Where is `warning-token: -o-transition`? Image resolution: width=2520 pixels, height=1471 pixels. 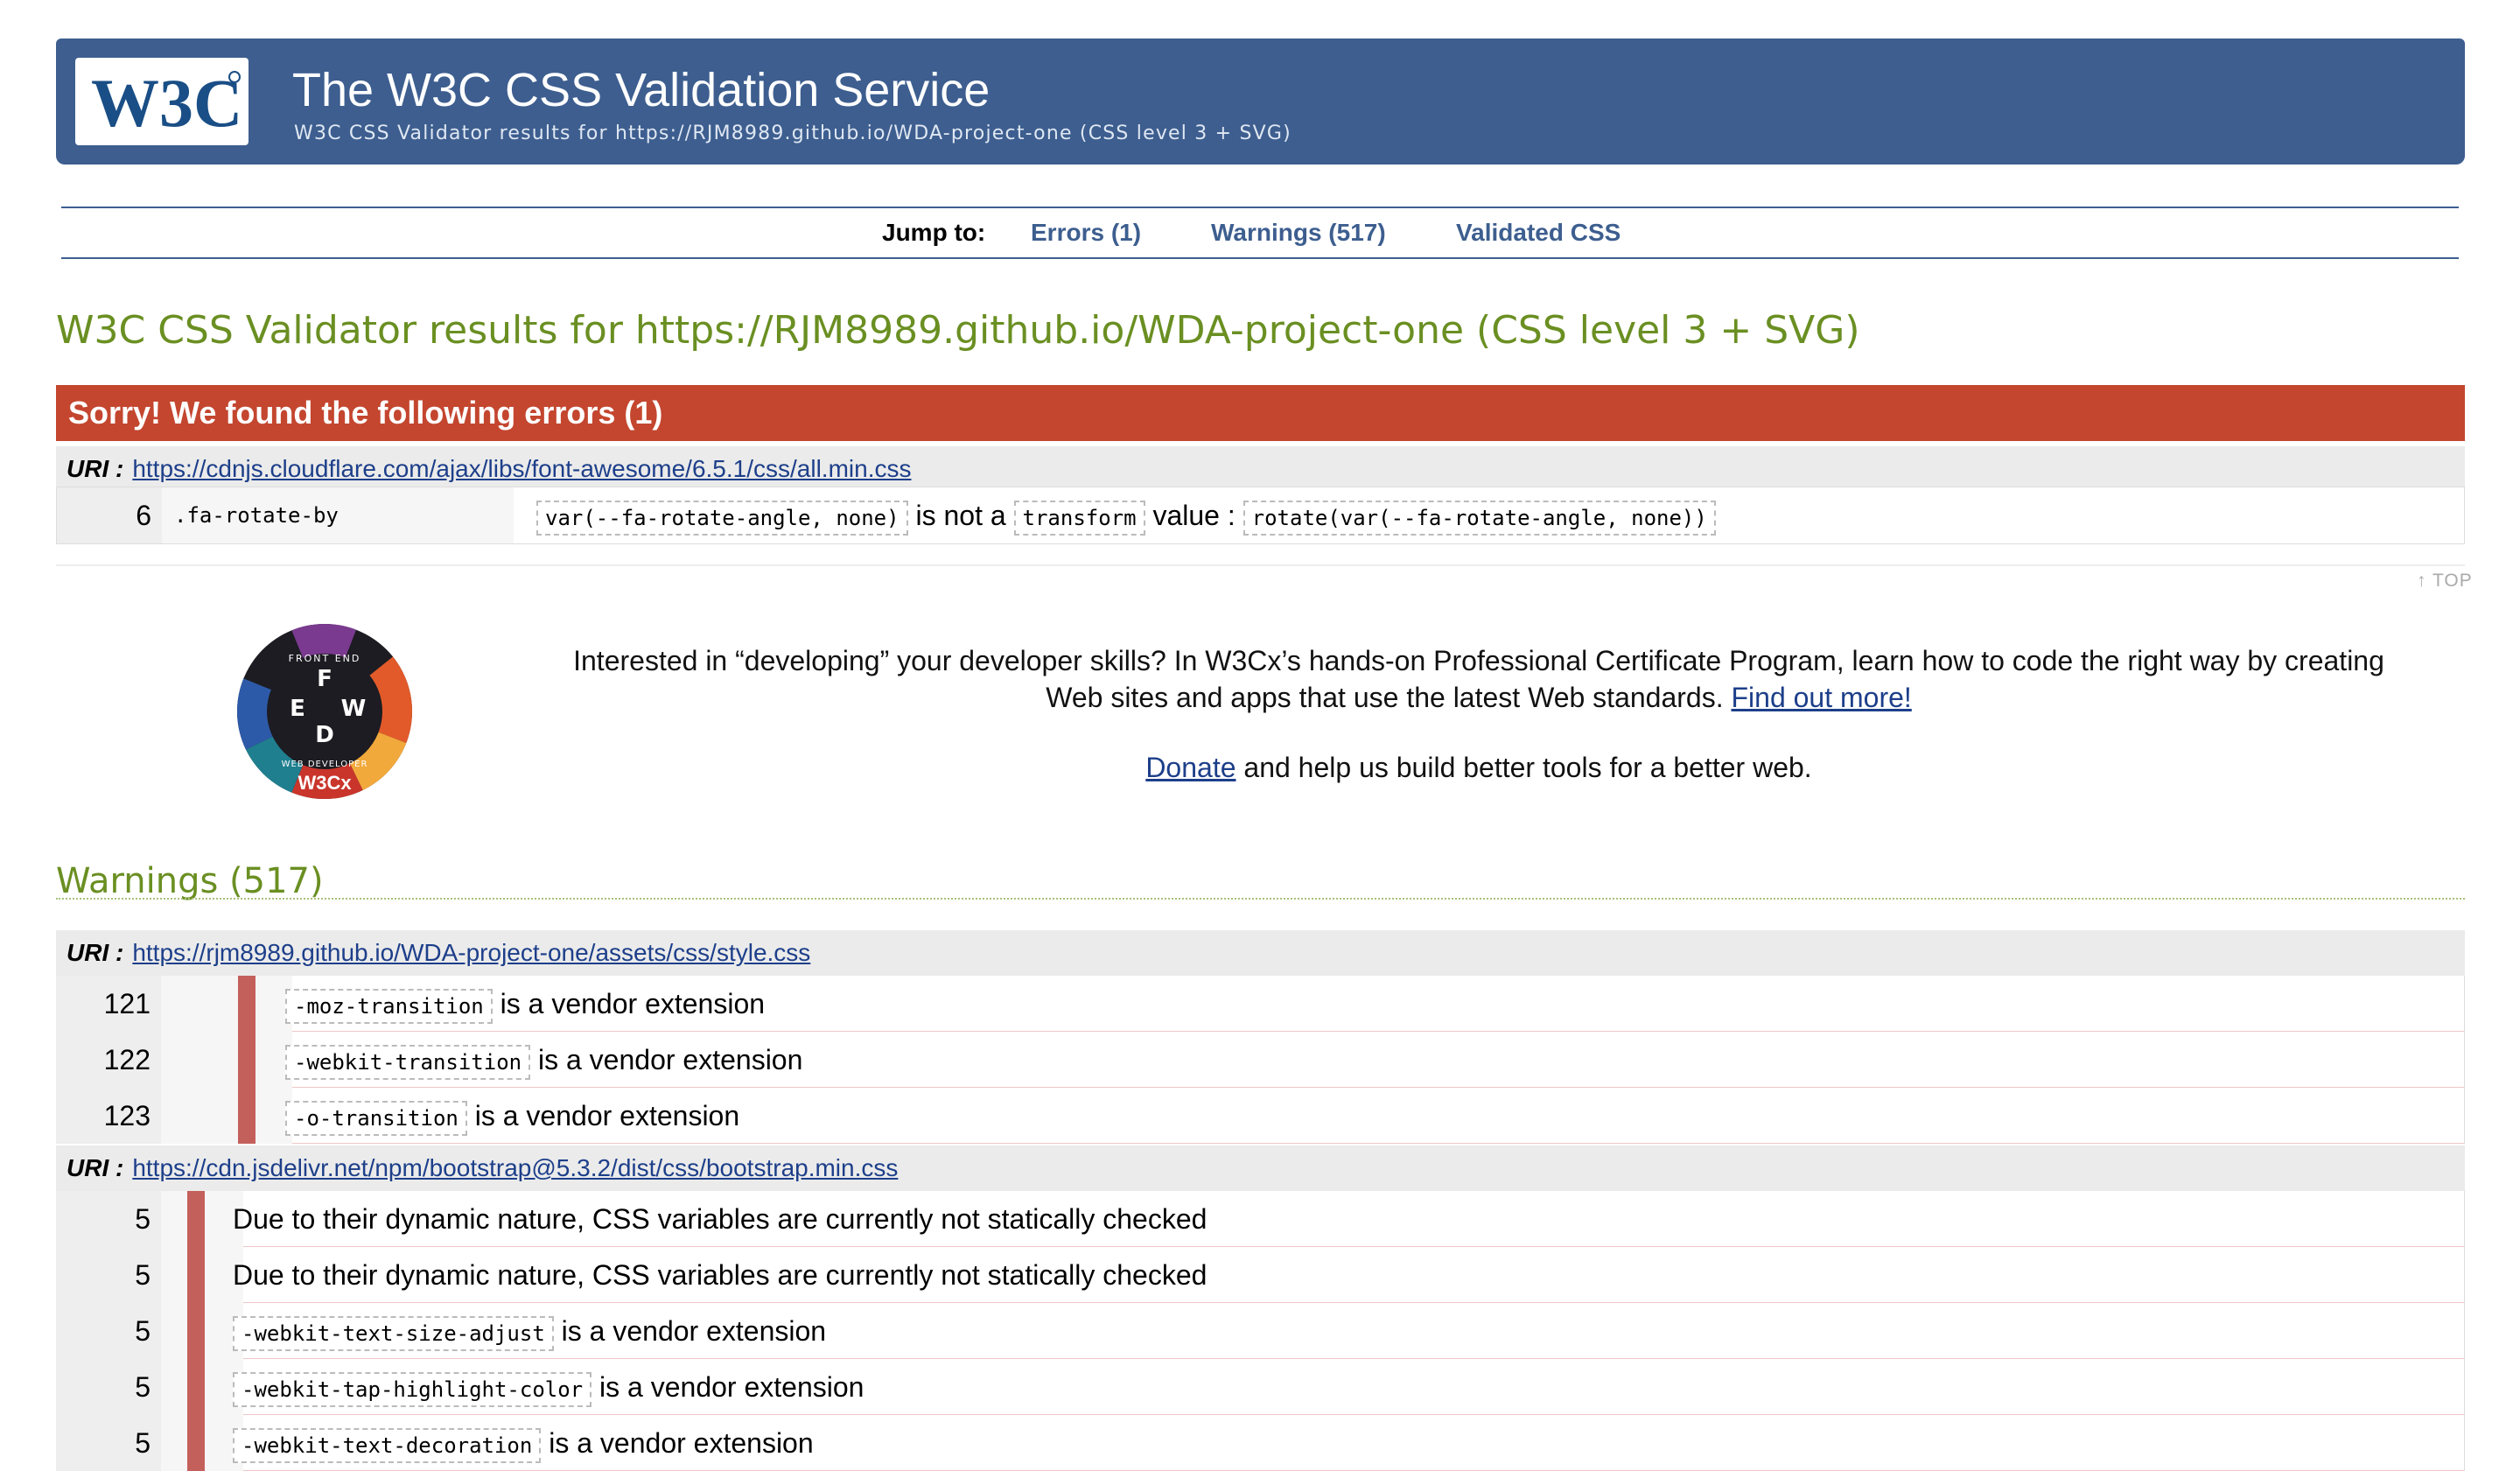
warning-token: -o-transition is located at coordinates (376, 1118).